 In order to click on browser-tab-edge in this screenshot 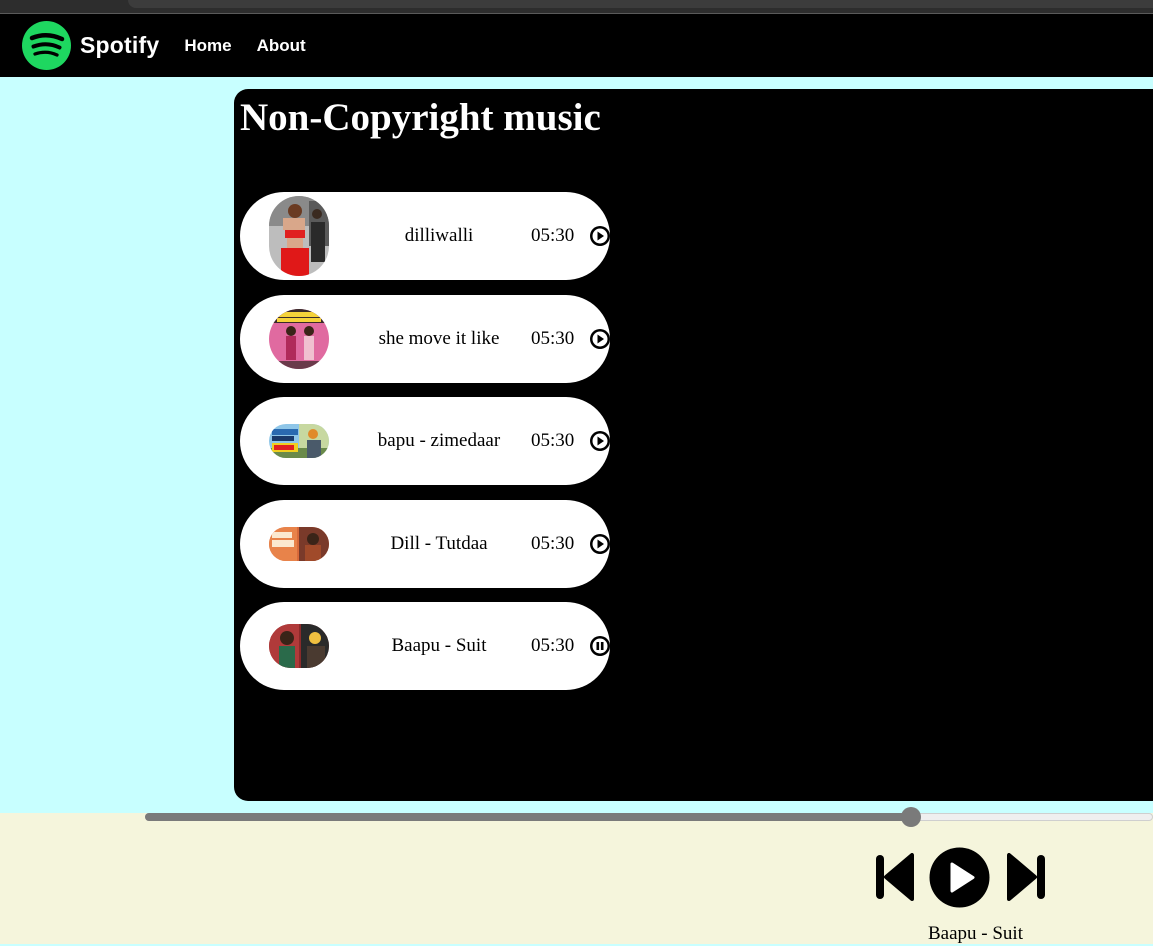, I will do `click(640, 4)`.